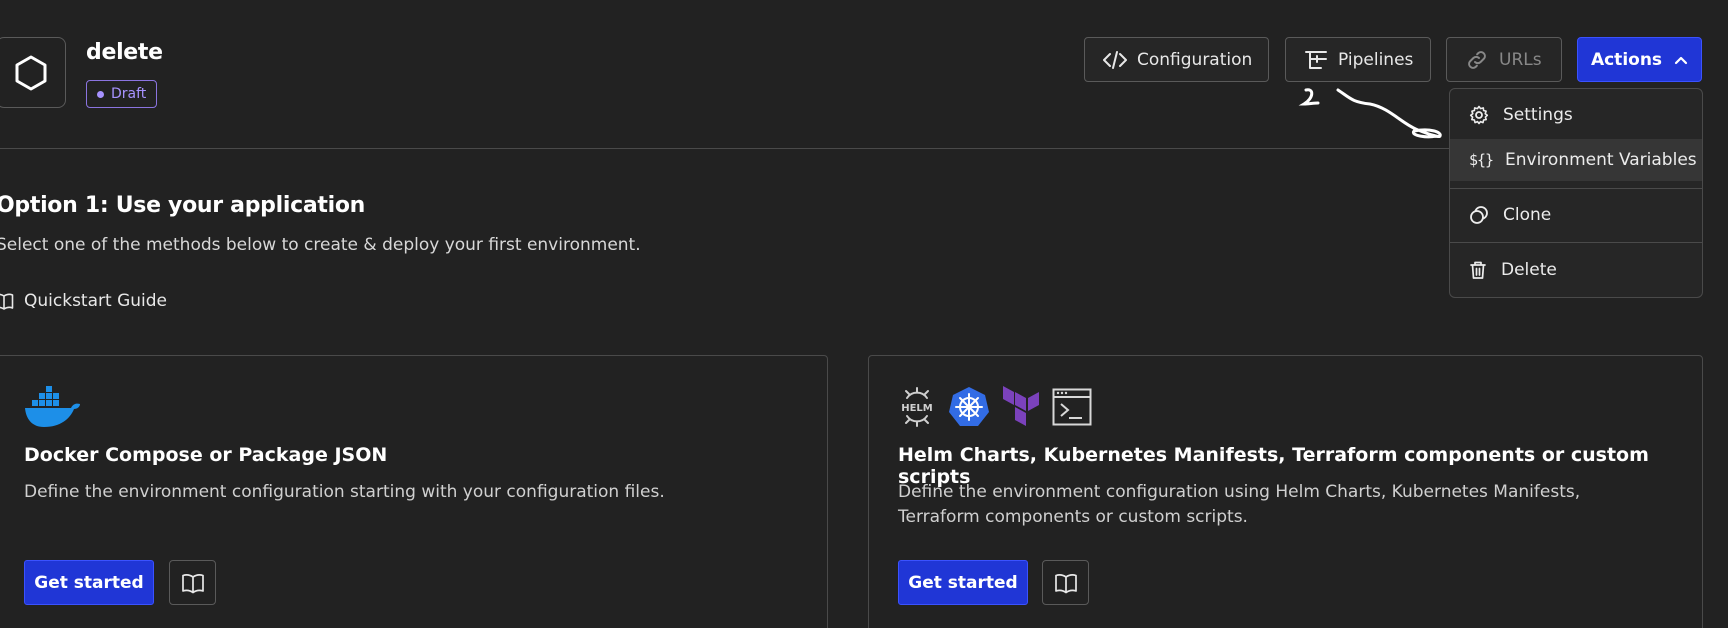  I want to click on urls-label: URLs, so click(1520, 59).